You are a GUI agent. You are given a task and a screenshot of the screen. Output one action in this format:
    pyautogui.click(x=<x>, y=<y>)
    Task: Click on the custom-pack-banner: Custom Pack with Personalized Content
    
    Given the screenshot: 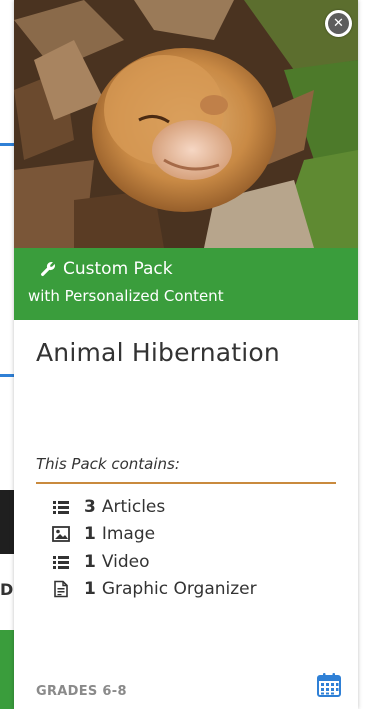 What is the action you would take?
    pyautogui.click(x=186, y=284)
    